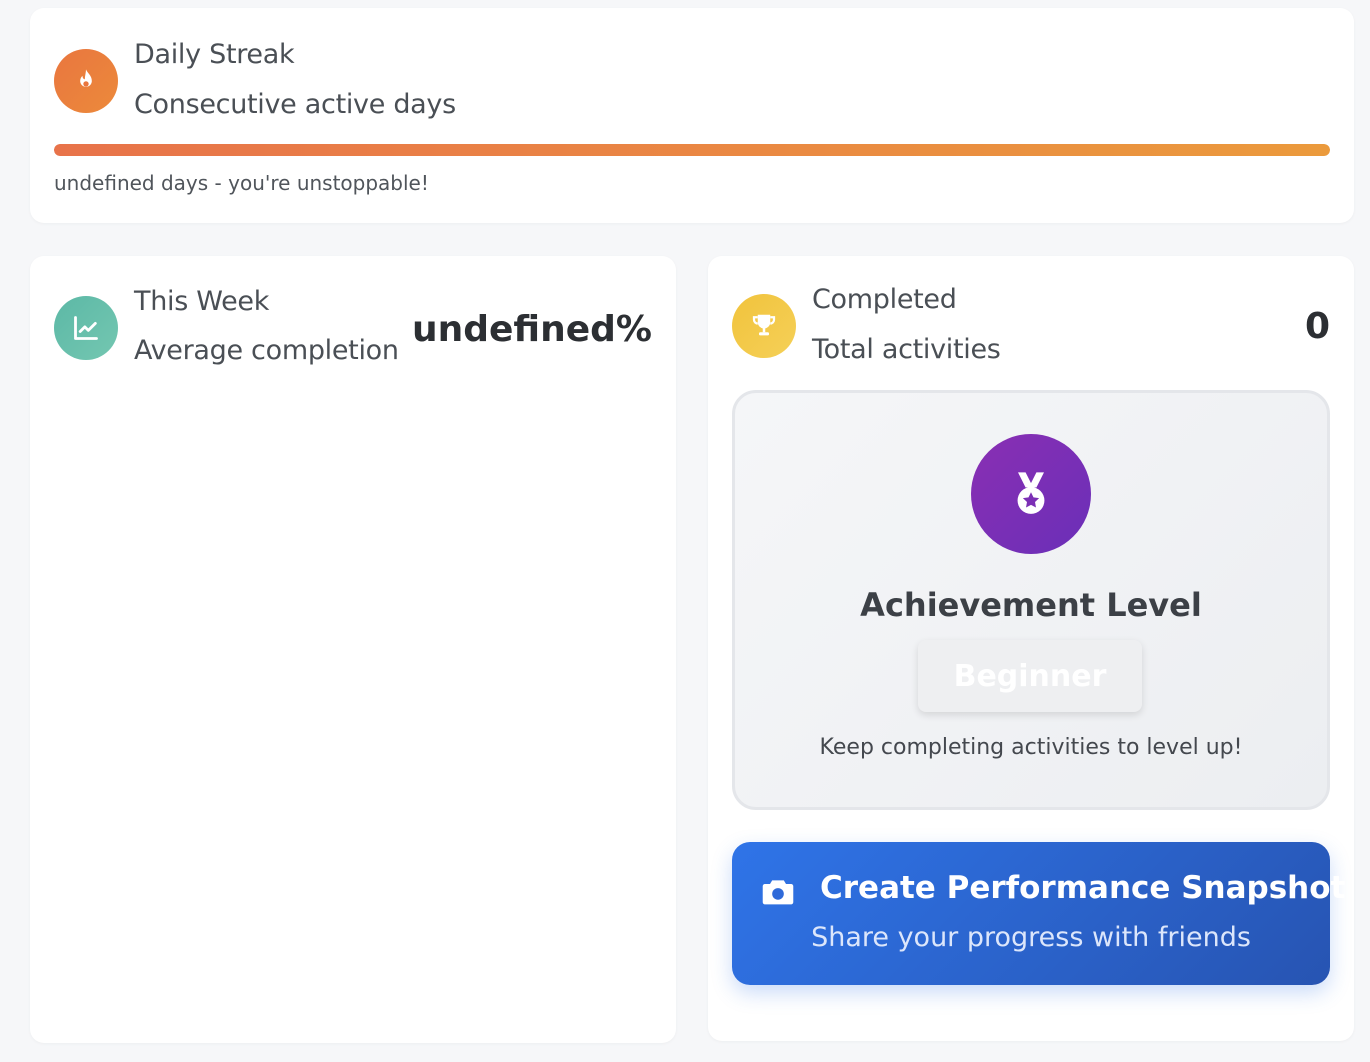 This screenshot has height=1062, width=1370. What do you see at coordinates (884, 299) in the screenshot?
I see `completed-title: Completed` at bounding box center [884, 299].